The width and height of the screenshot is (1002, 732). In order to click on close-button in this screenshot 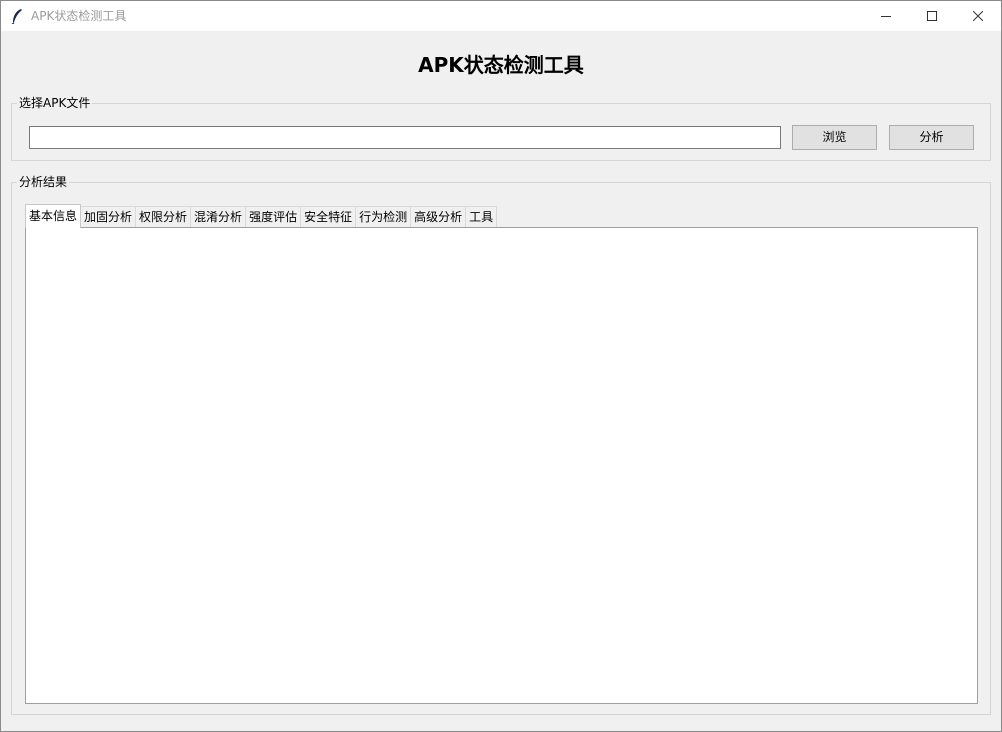, I will do `click(978, 16)`.